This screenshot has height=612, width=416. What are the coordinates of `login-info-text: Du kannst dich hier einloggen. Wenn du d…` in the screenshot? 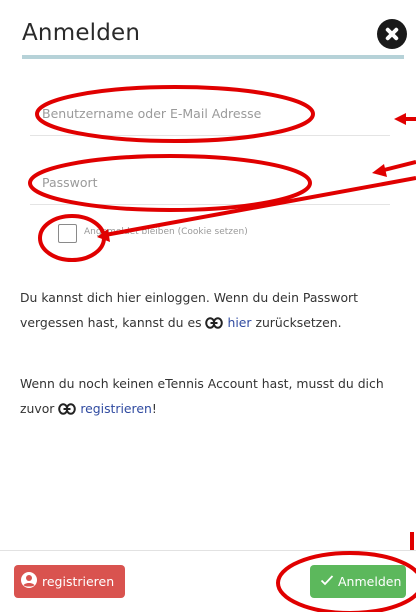 It's located at (212, 311).